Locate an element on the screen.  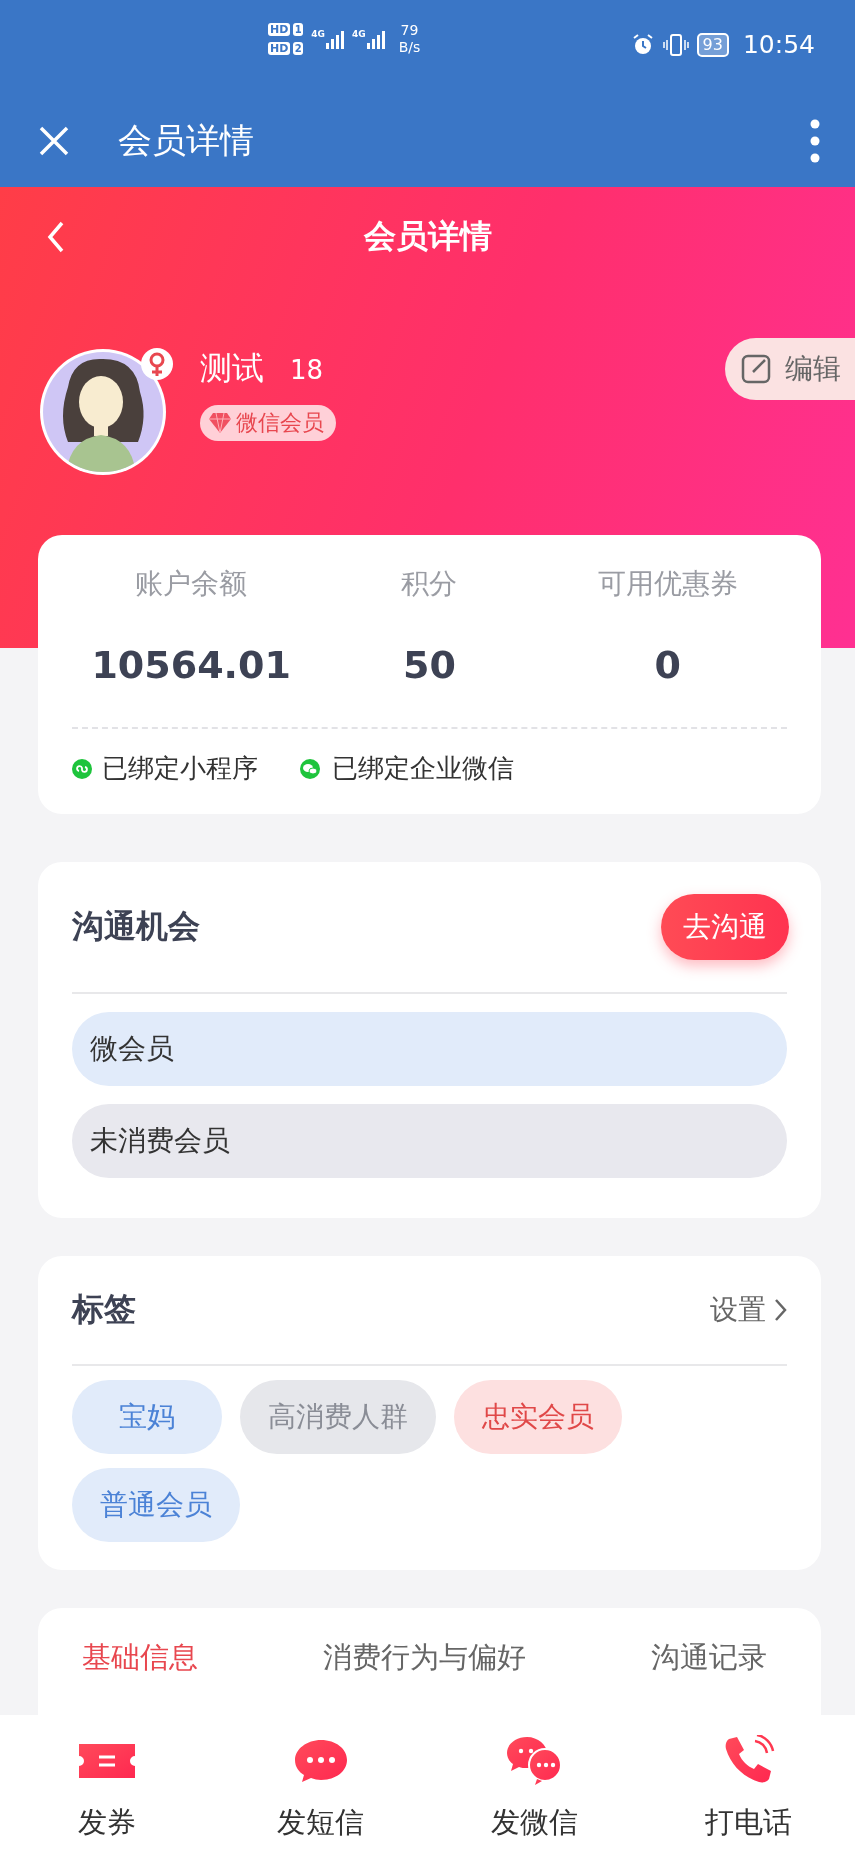
member-tag: 高消费人群 is located at coordinates (338, 1417).